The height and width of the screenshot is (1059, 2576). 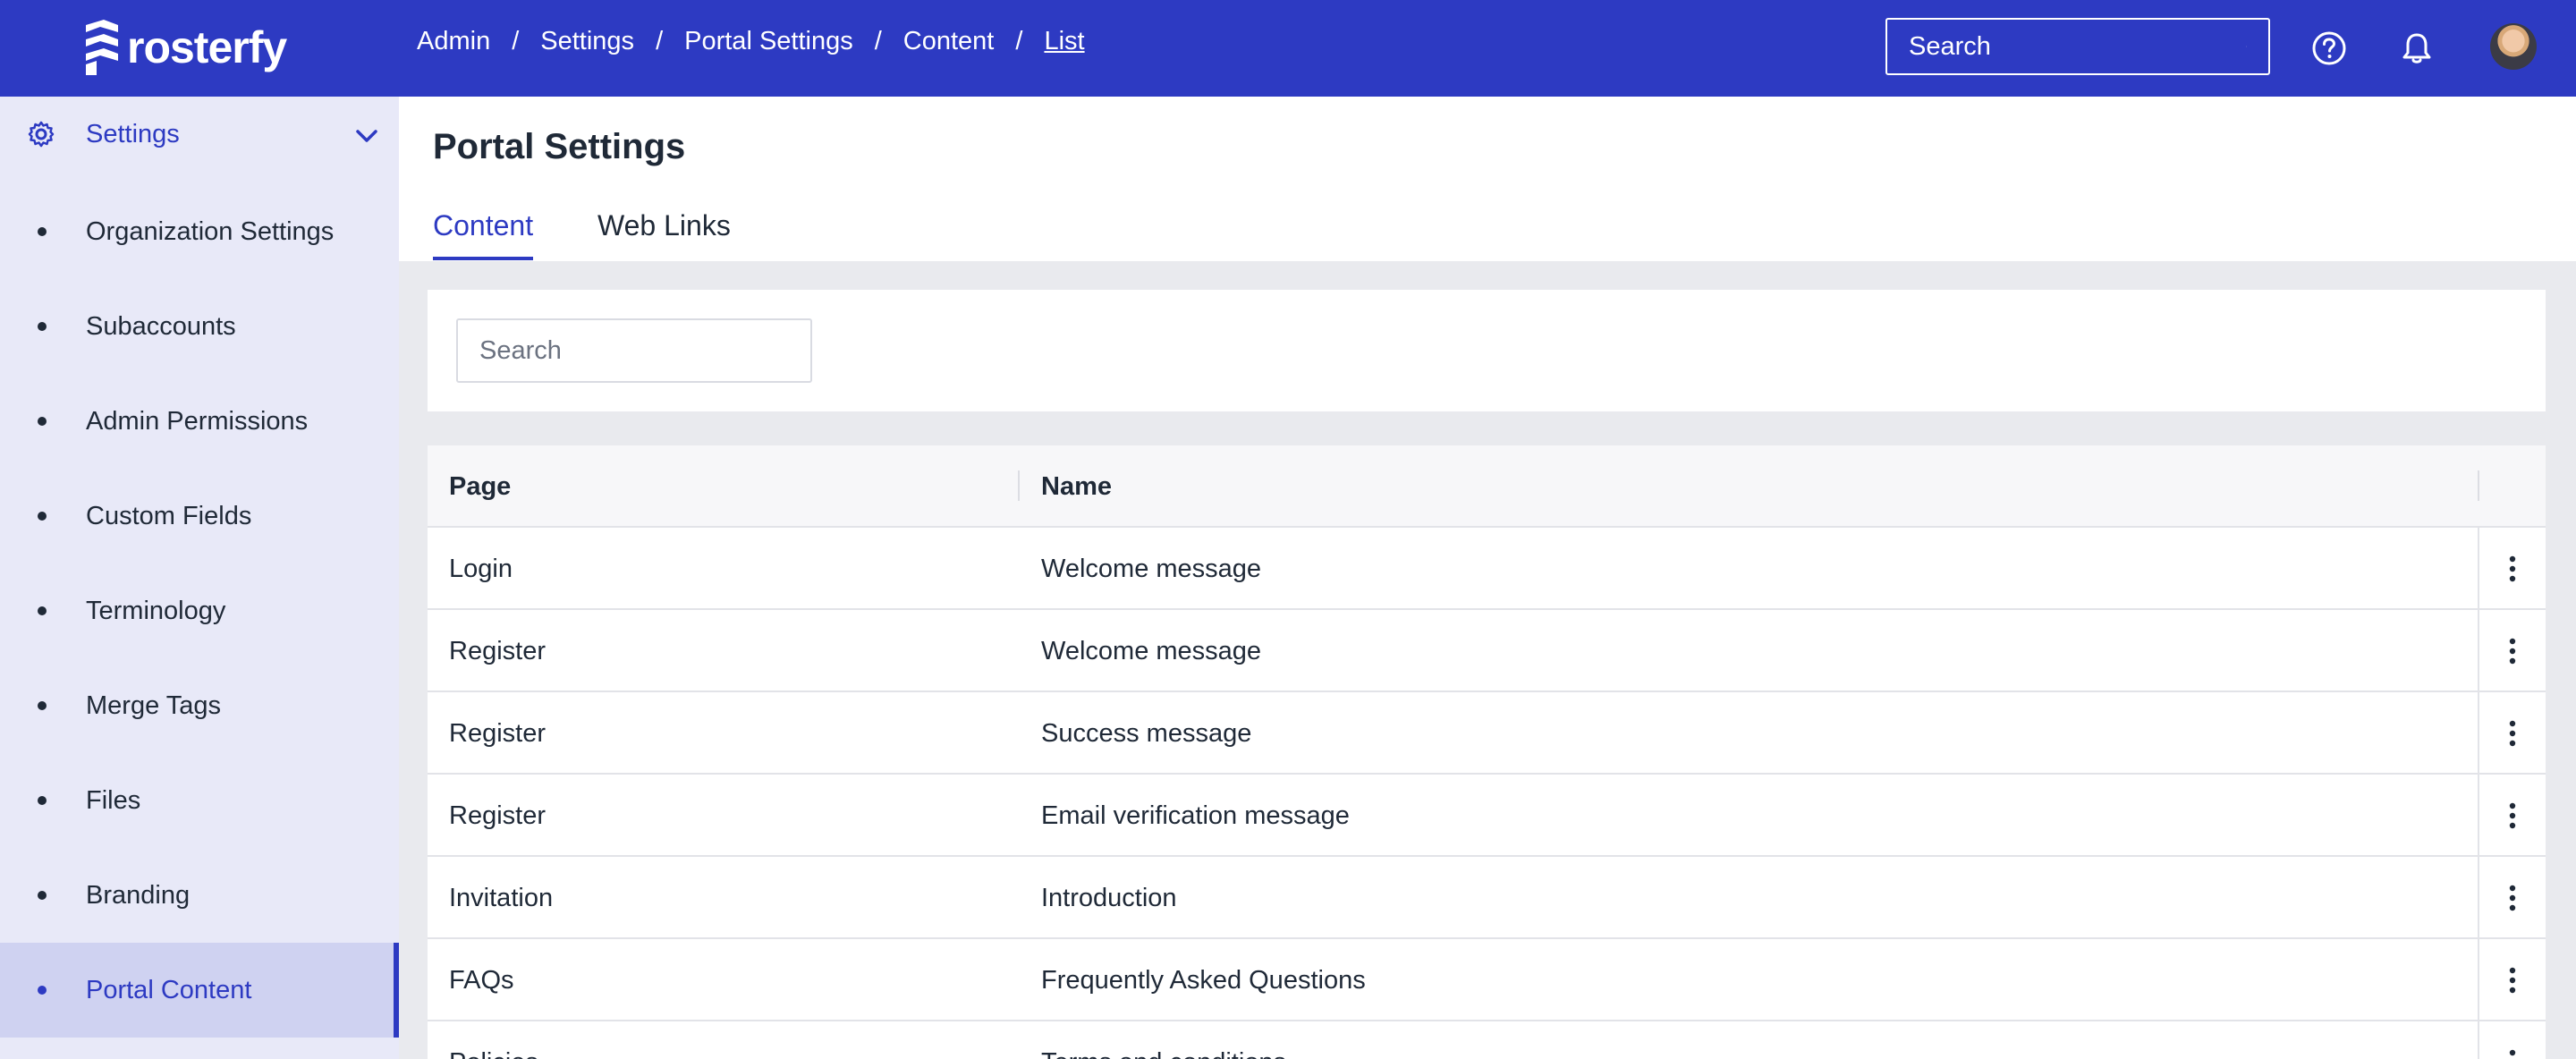 I want to click on cell-page: Invitation, so click(x=501, y=898).